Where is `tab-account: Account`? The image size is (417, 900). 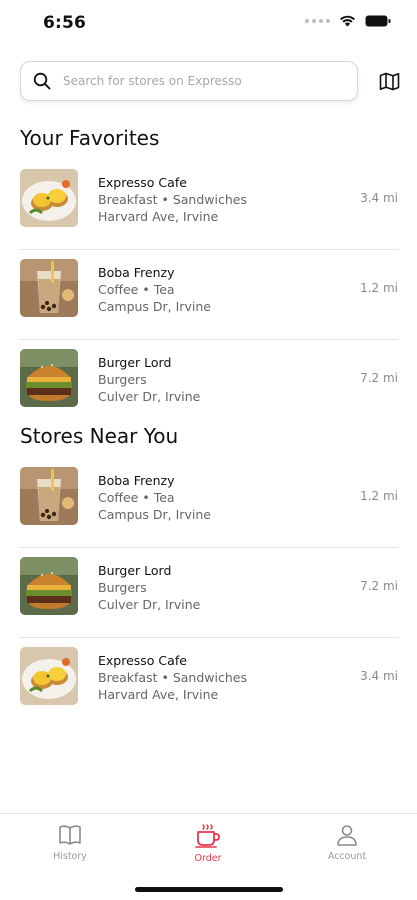
tab-account: Account is located at coordinates (347, 843).